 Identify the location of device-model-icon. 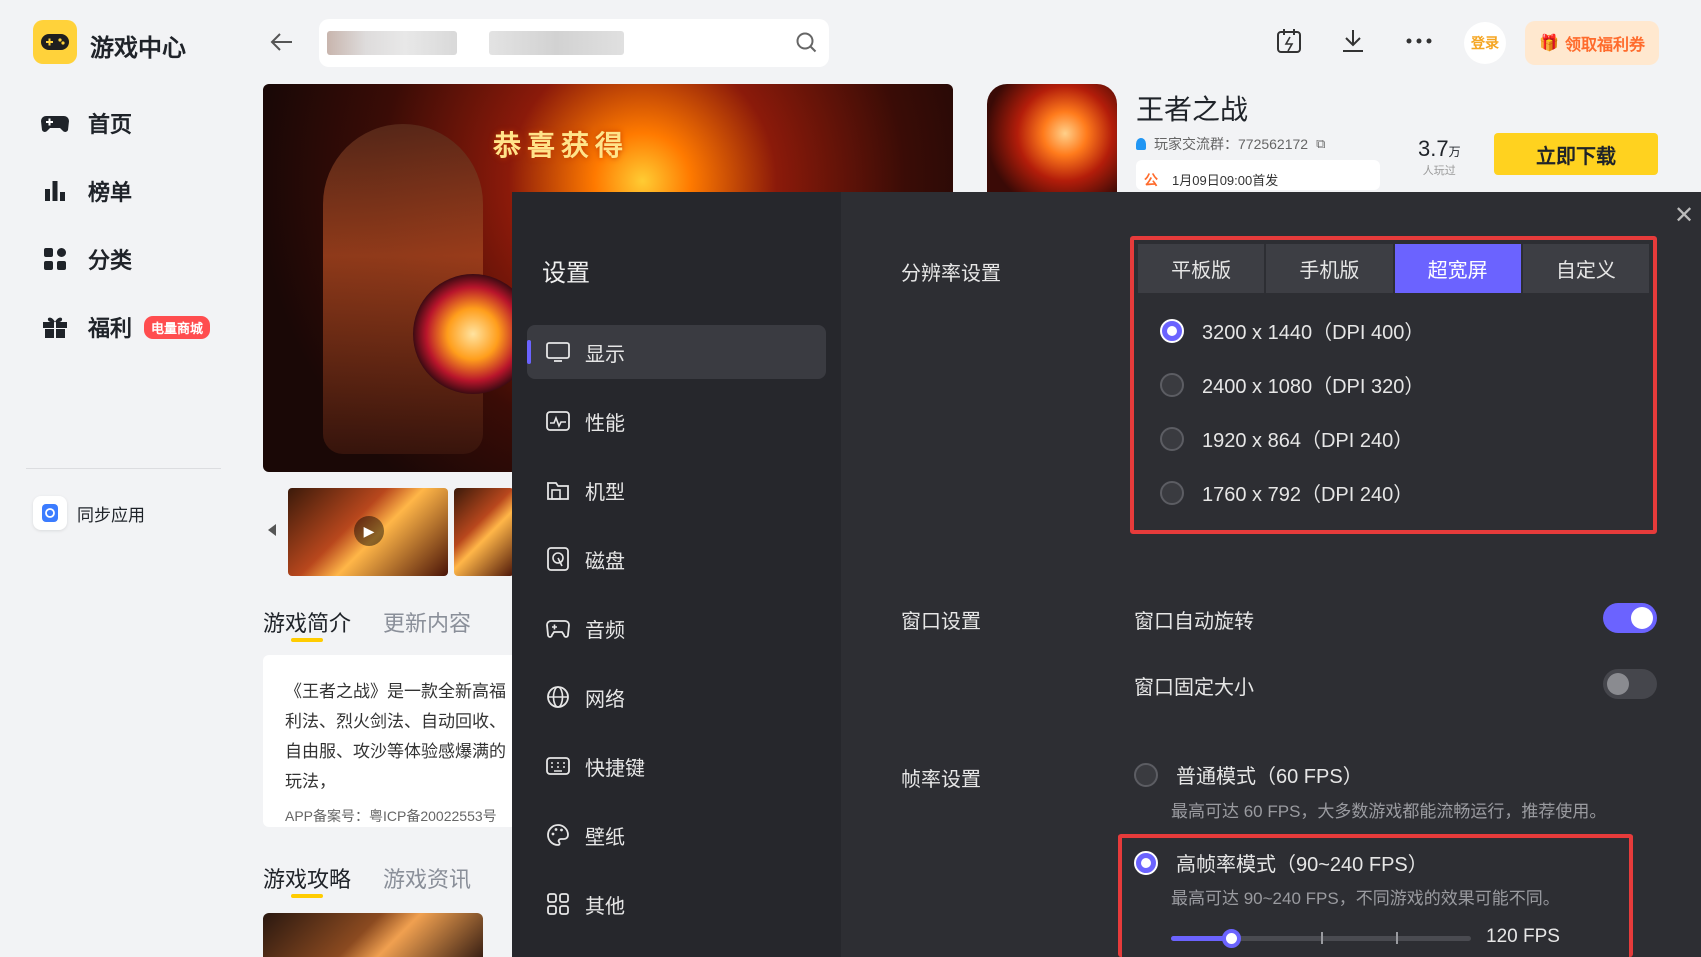
(558, 490).